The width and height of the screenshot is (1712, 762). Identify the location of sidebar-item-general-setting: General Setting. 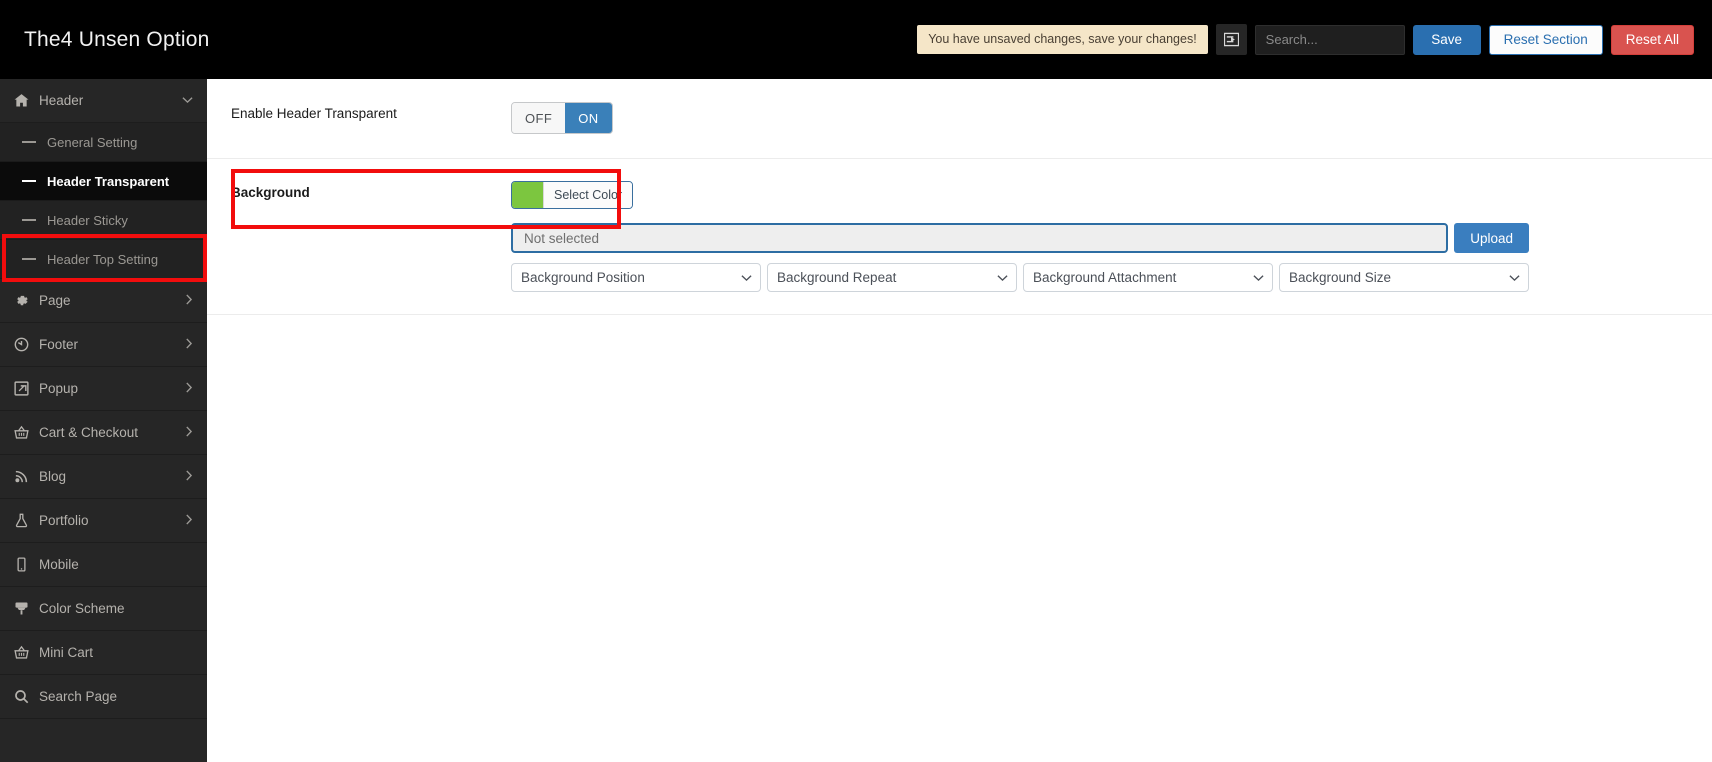
(103, 142).